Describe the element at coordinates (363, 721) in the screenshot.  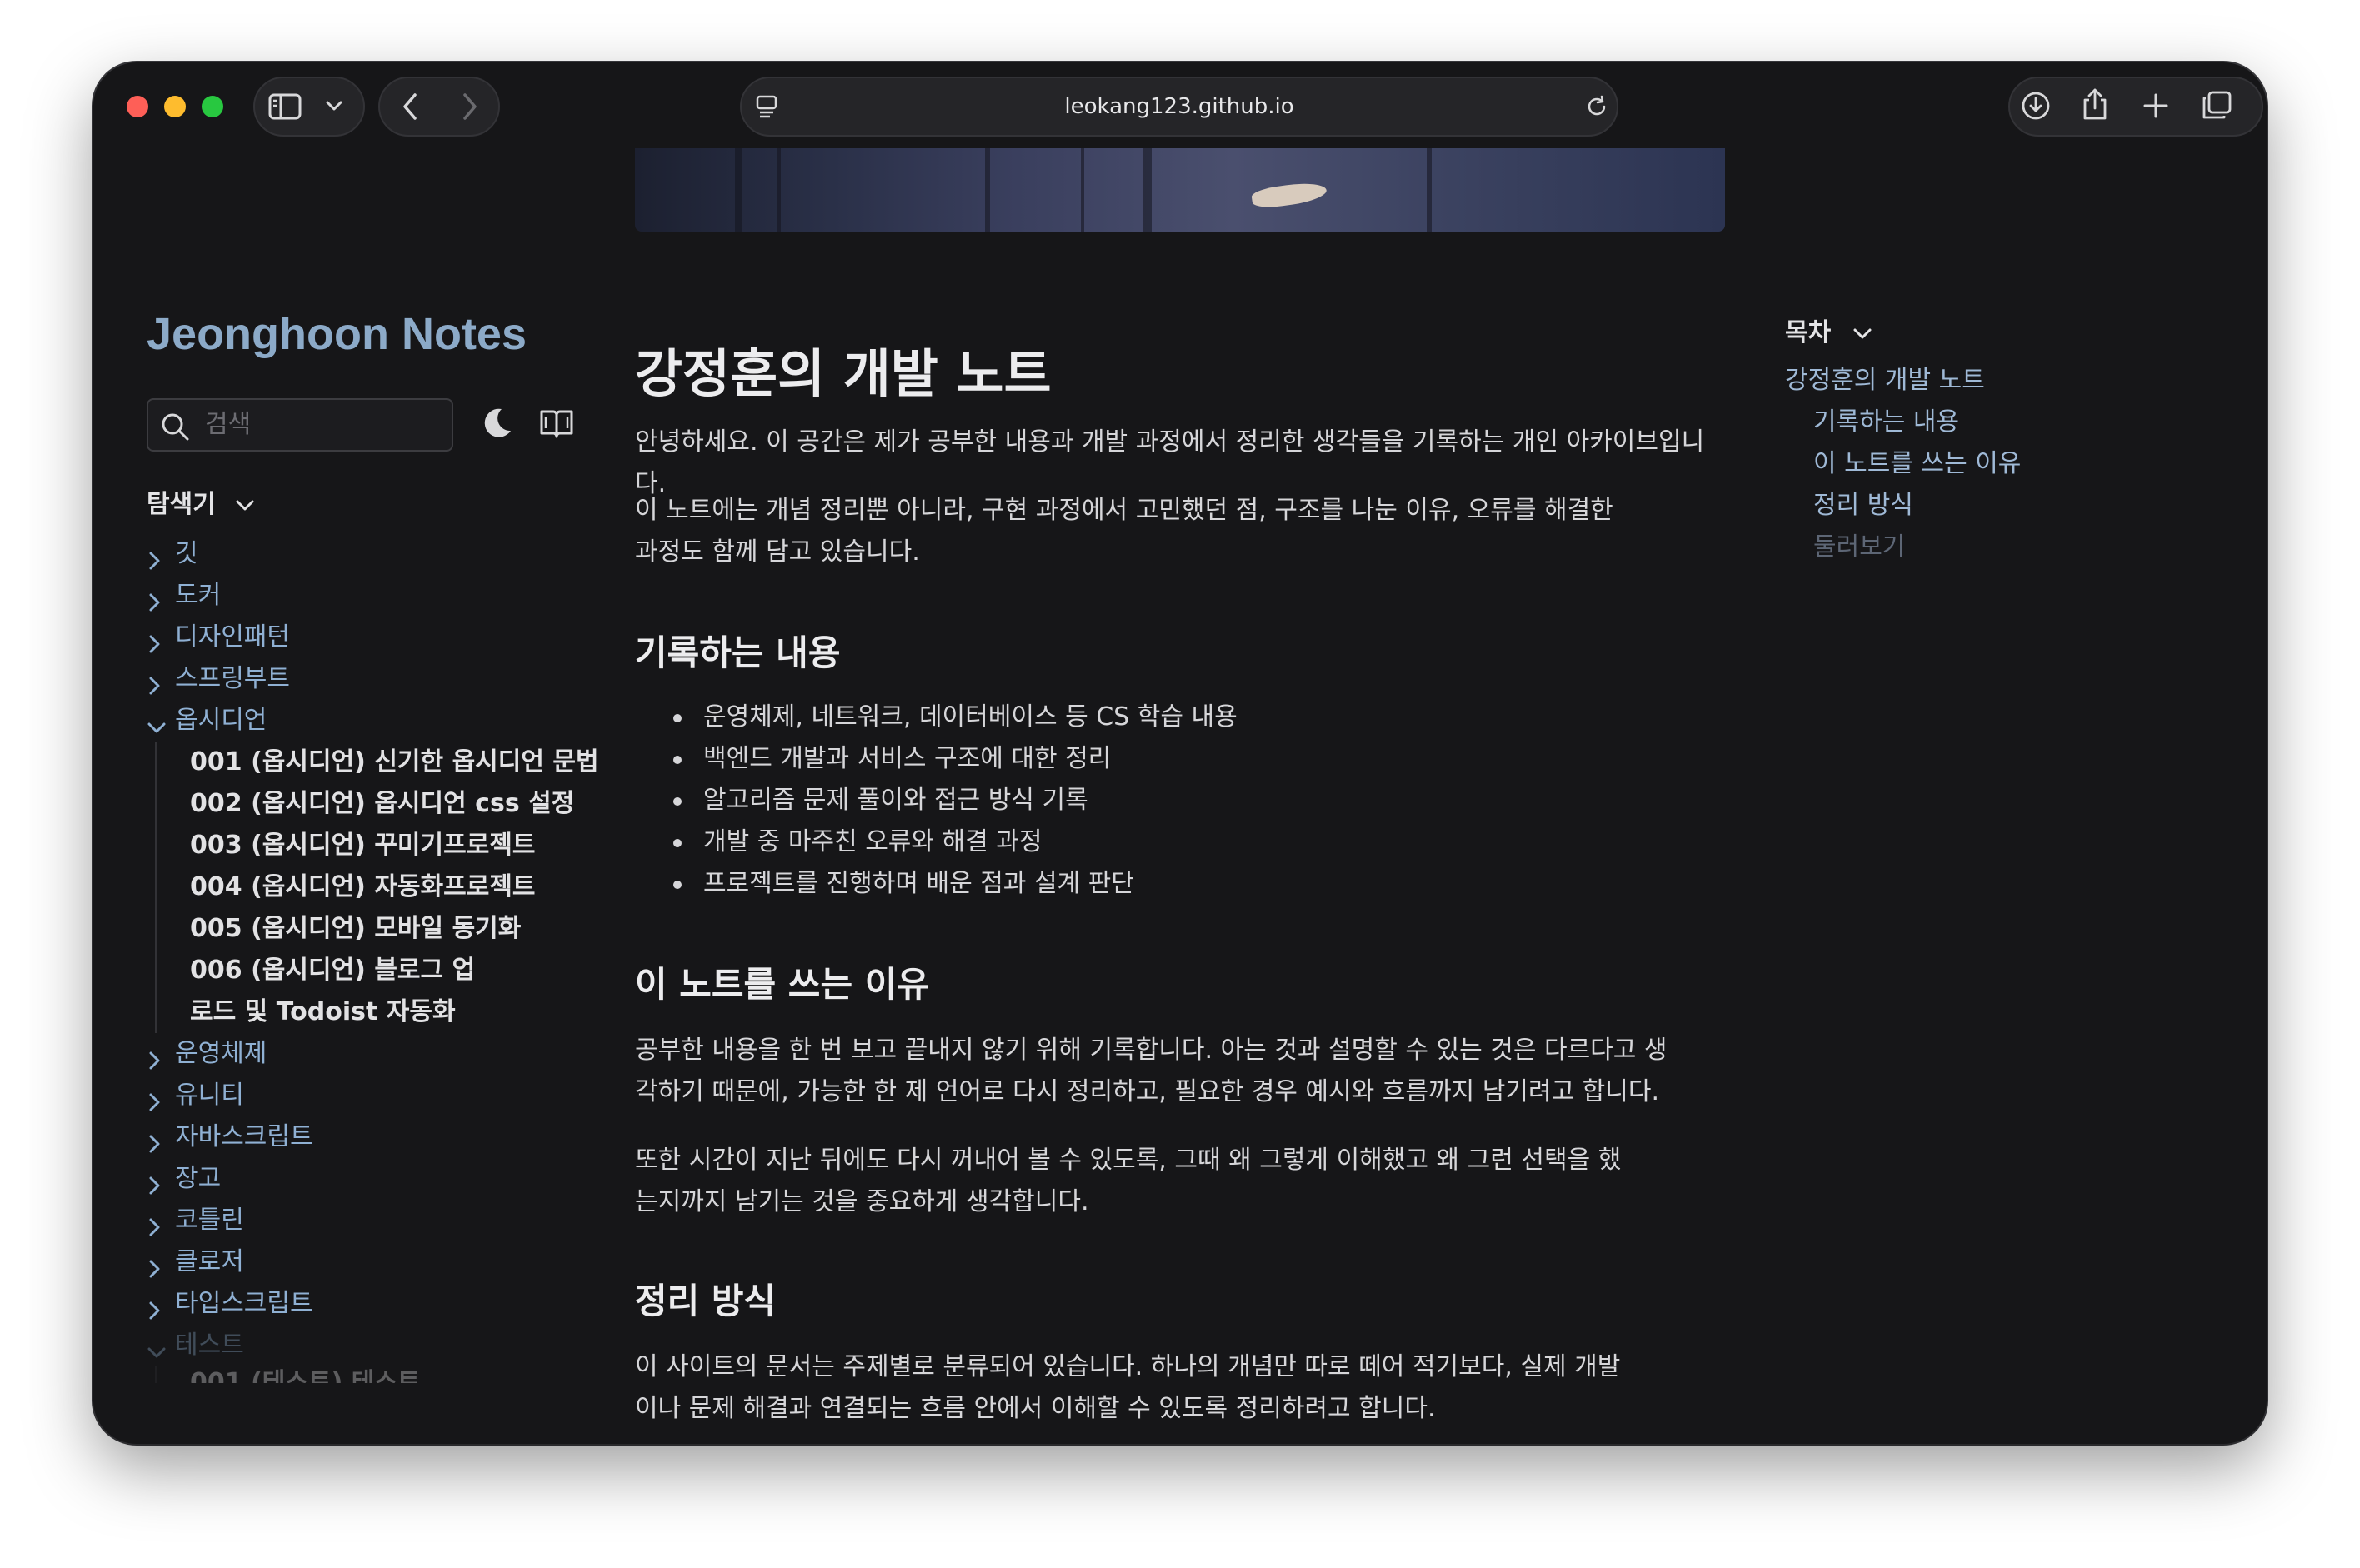
I see `sidebar-folder: 옵시디언` at that location.